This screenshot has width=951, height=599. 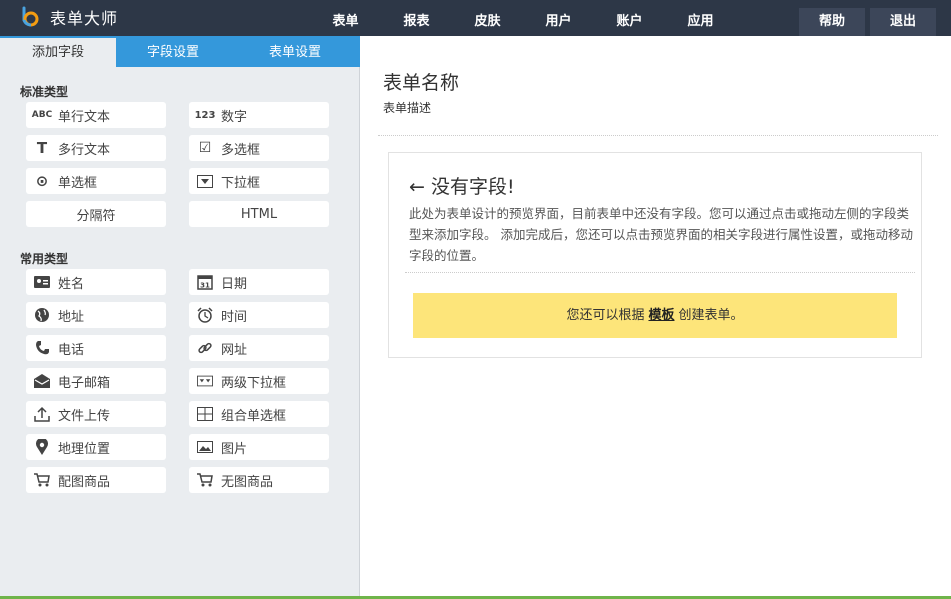 What do you see at coordinates (96, 148) in the screenshot?
I see `field-multi-line-text: T 多行文本` at bounding box center [96, 148].